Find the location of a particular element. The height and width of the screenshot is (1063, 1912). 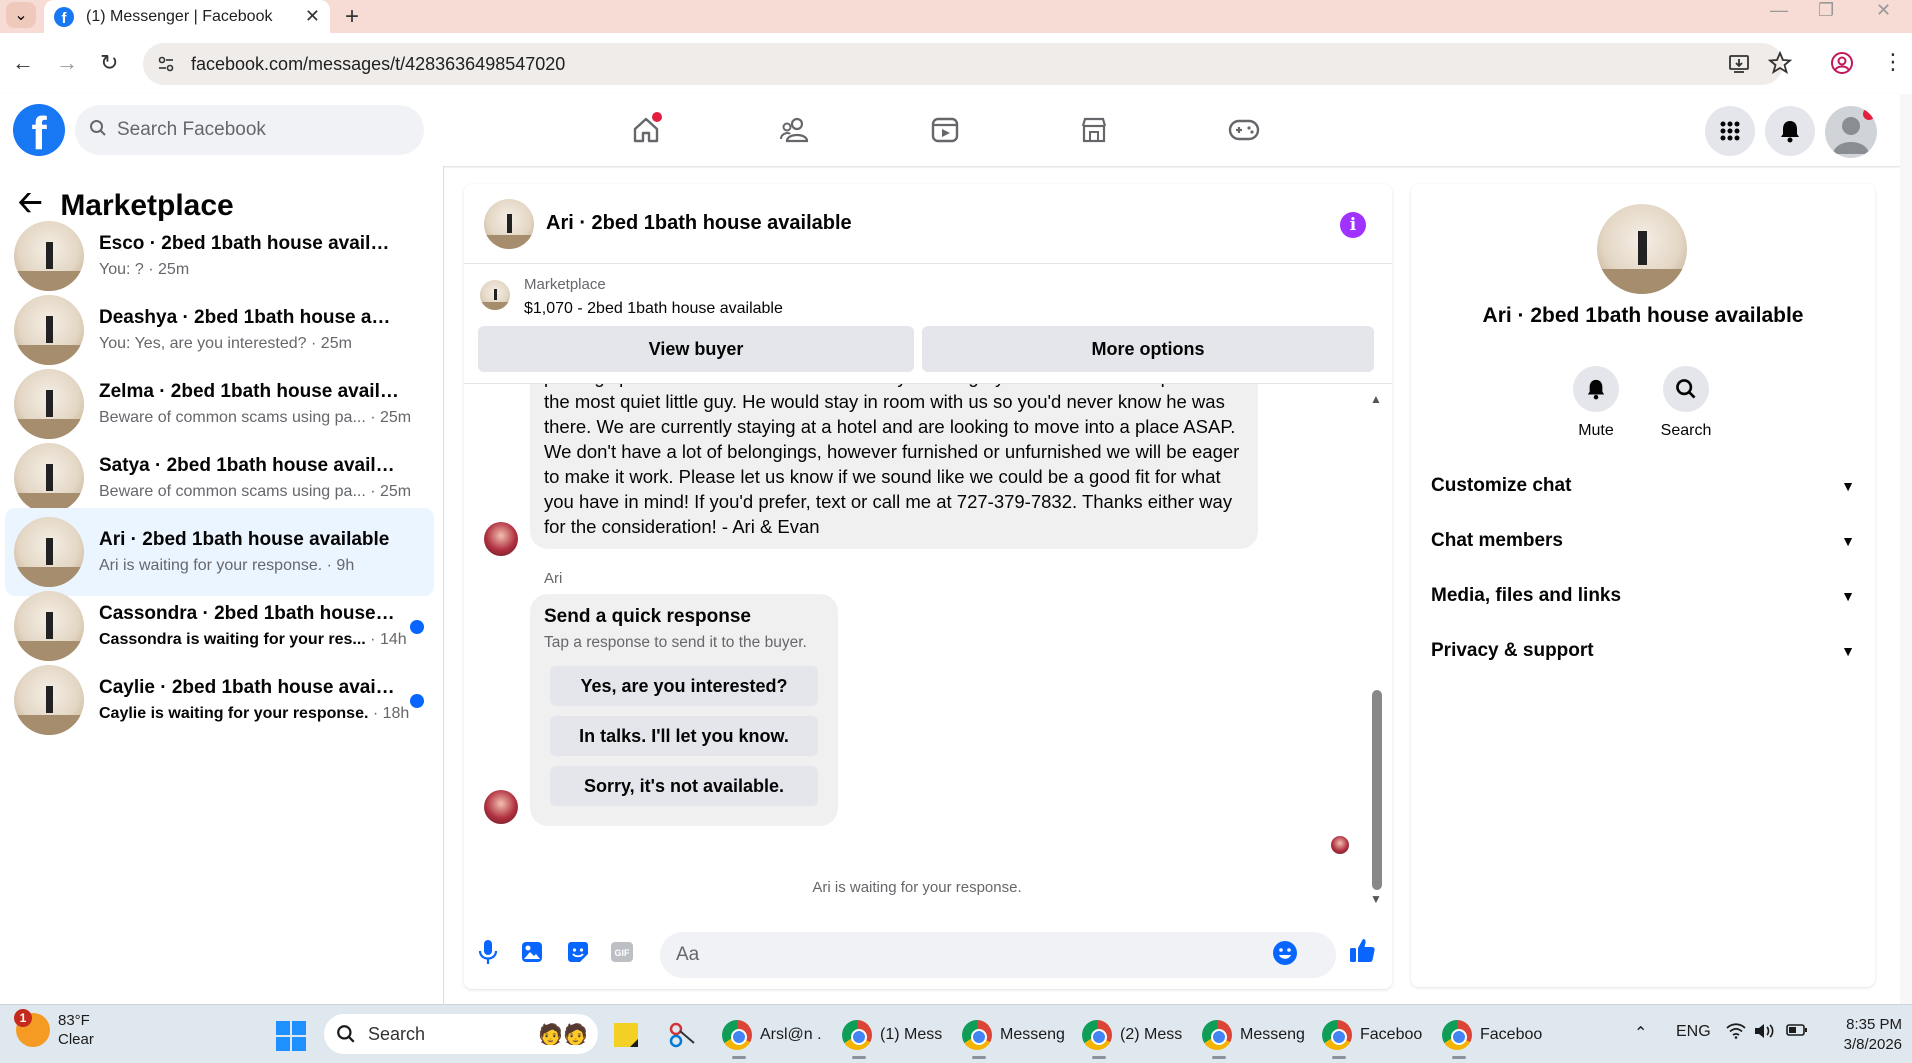

conversation-preview: Ari is waiting for your response. · 9h is located at coordinates (227, 565).